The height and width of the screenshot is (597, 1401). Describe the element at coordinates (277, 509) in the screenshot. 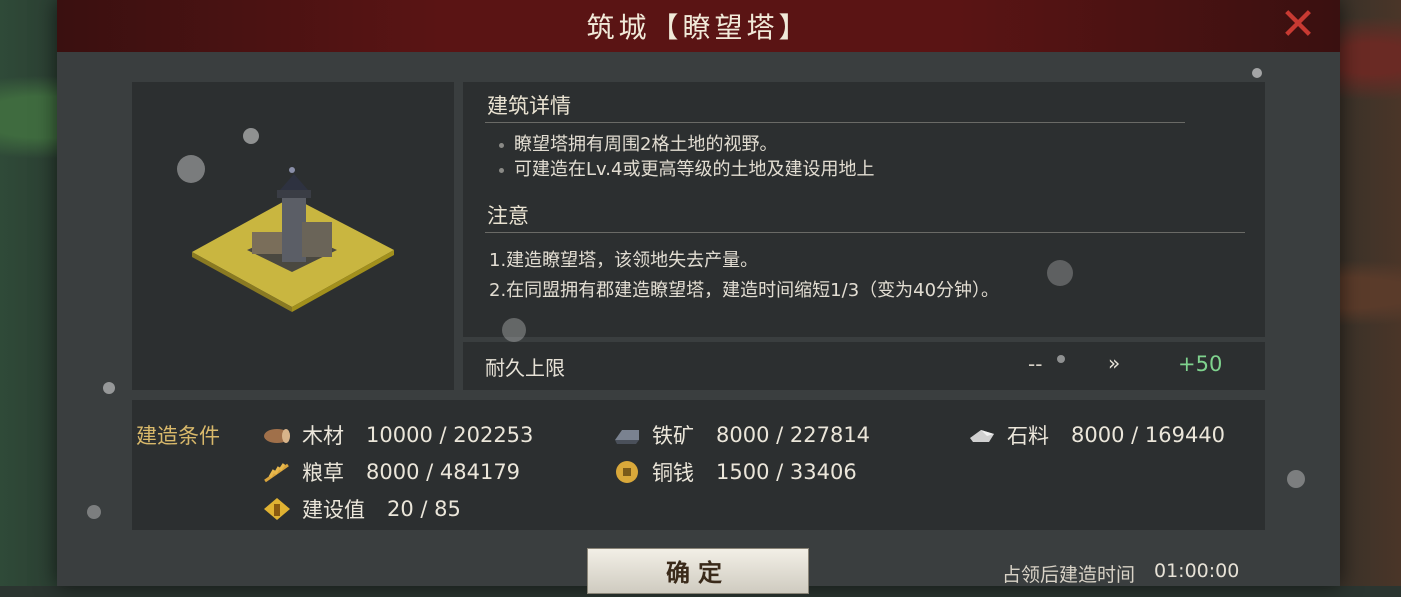

I see `construction-value-icon` at that location.